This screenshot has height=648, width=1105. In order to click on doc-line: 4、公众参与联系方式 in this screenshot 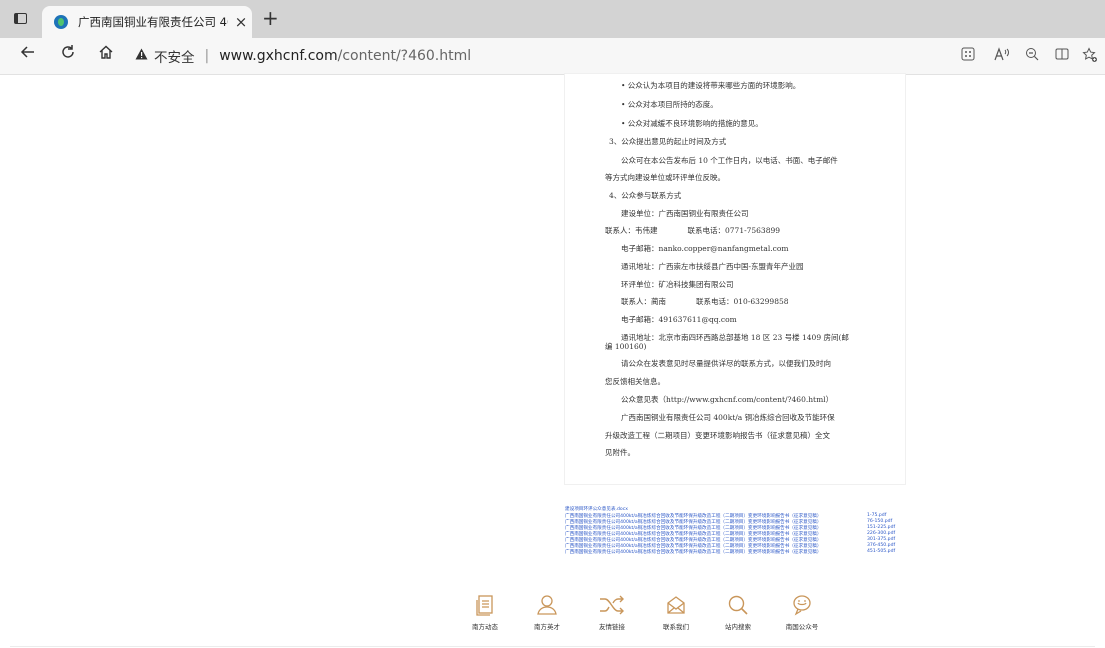, I will do `click(645, 195)`.